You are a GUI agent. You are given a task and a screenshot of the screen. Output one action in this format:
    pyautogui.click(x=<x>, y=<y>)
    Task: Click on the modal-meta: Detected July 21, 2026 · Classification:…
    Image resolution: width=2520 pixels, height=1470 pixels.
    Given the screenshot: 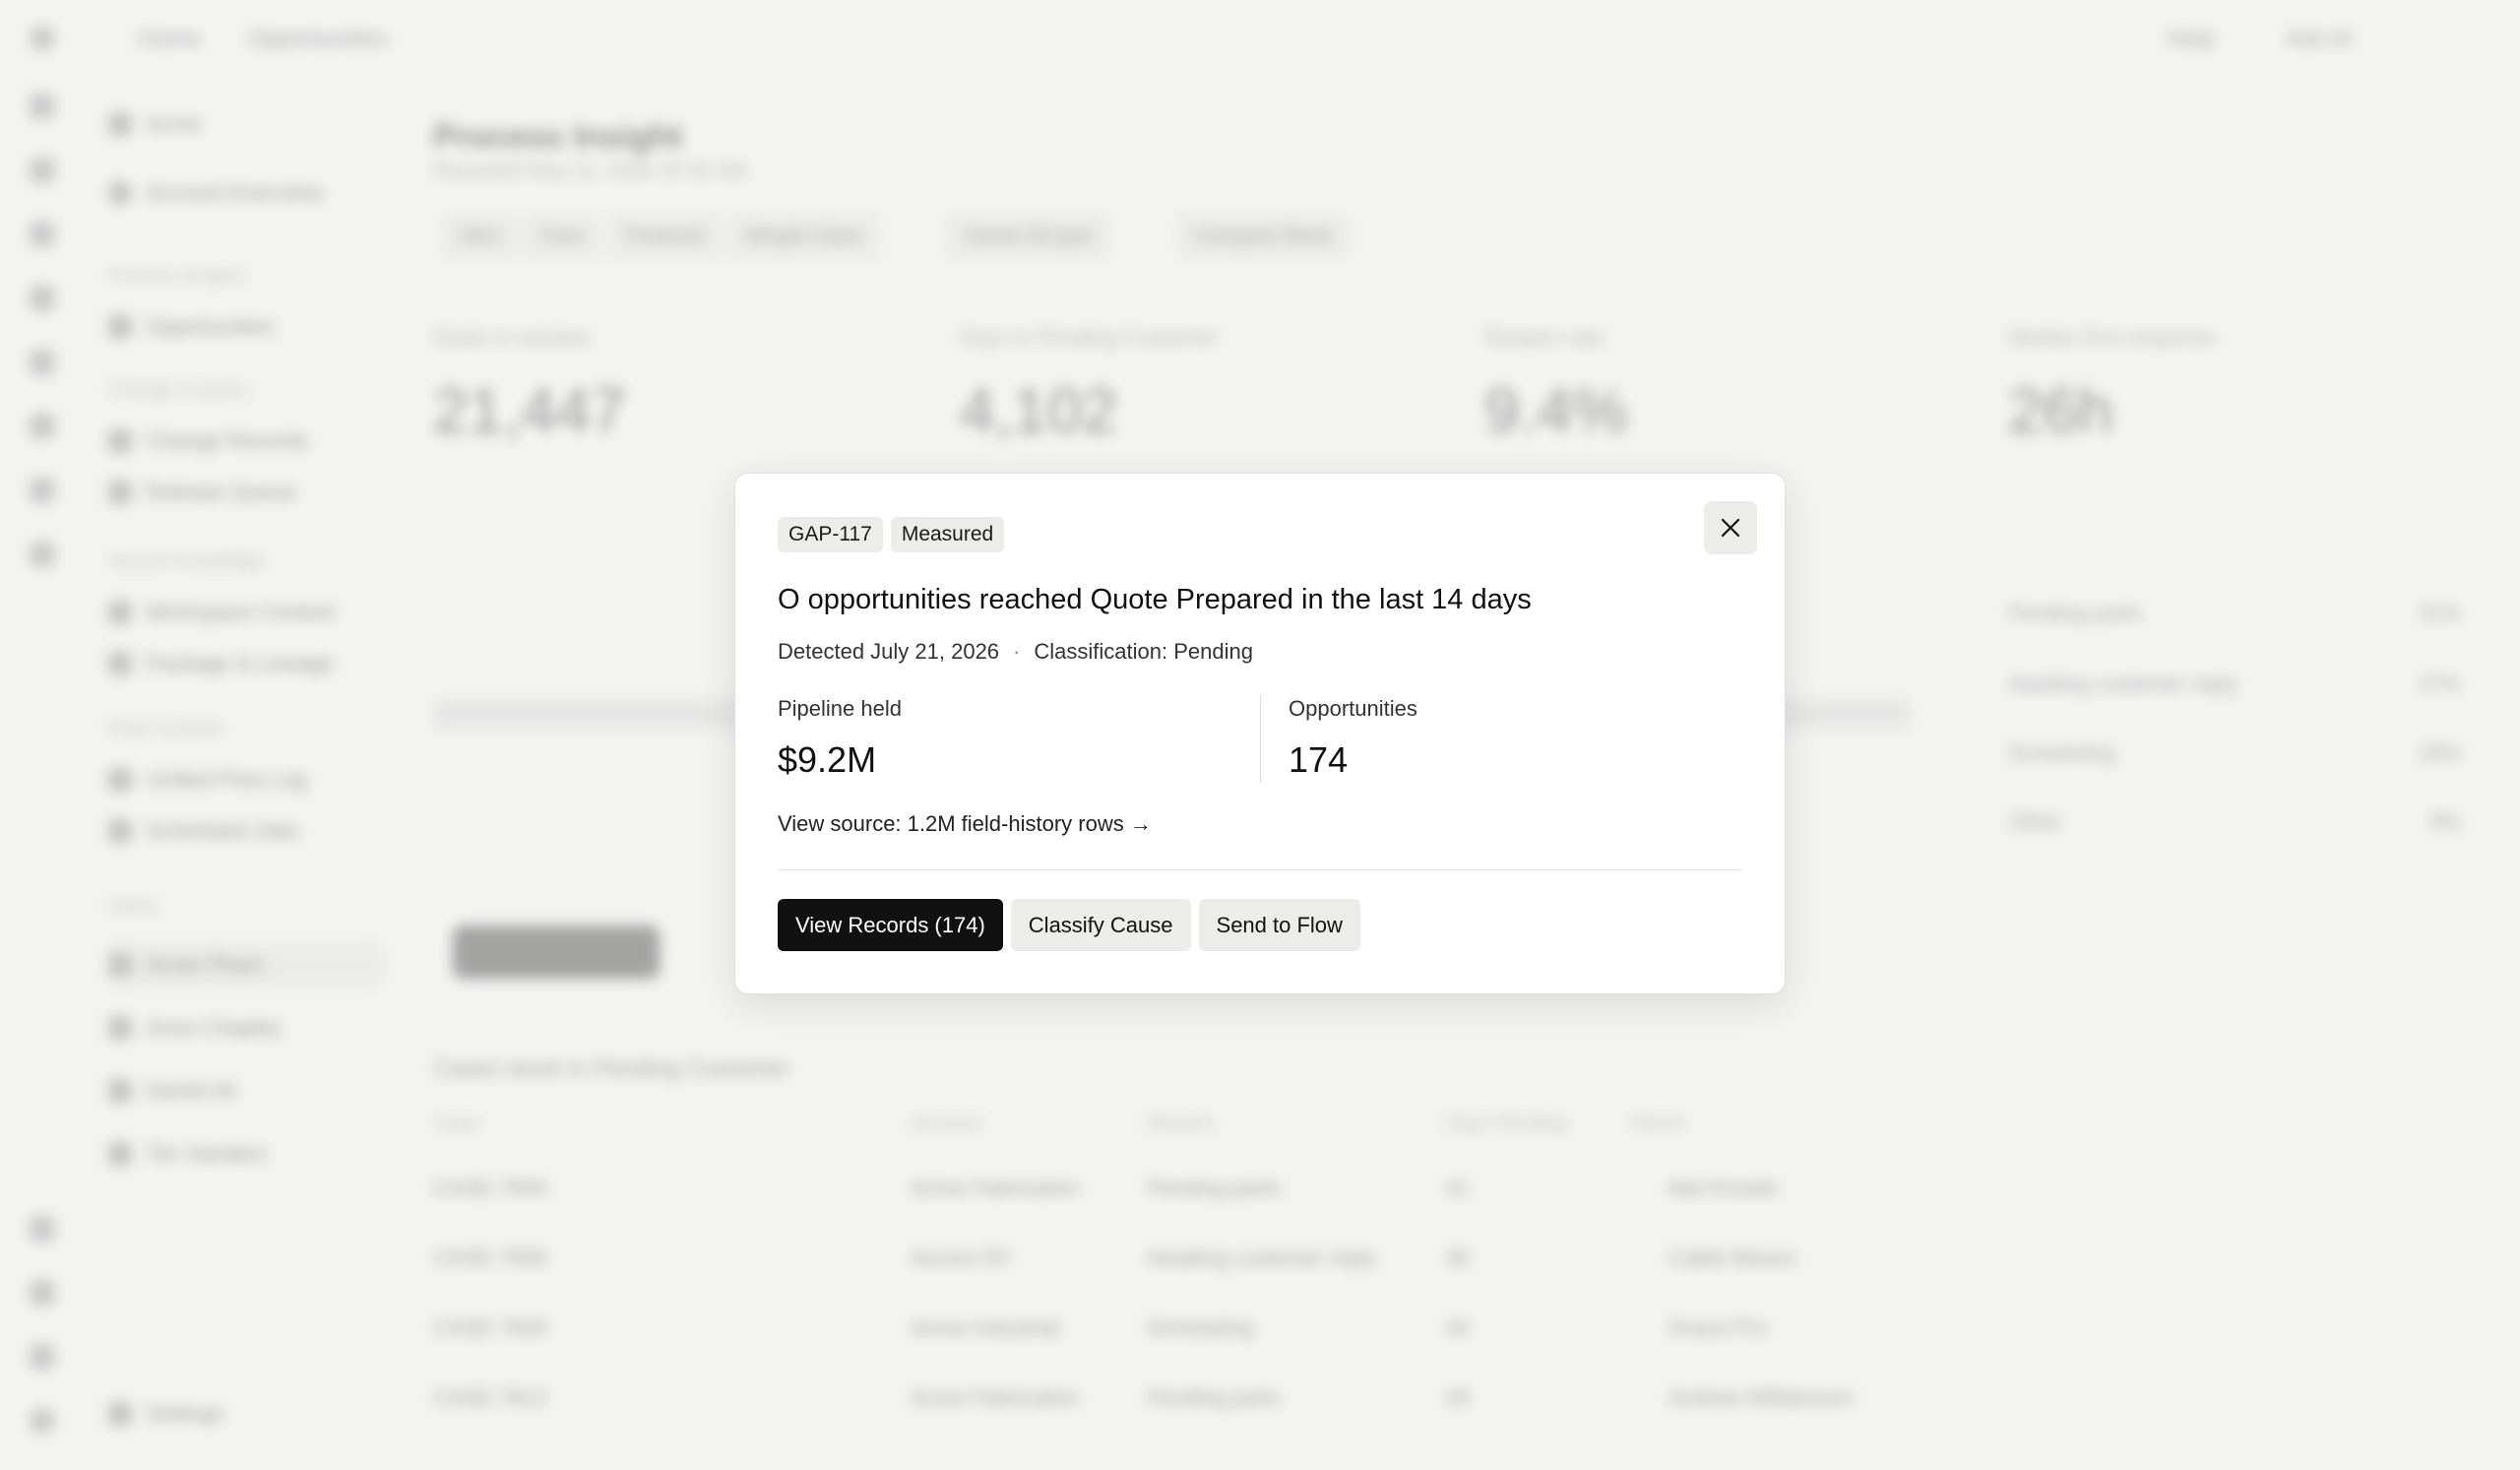 What is the action you would take?
    pyautogui.click(x=1015, y=652)
    